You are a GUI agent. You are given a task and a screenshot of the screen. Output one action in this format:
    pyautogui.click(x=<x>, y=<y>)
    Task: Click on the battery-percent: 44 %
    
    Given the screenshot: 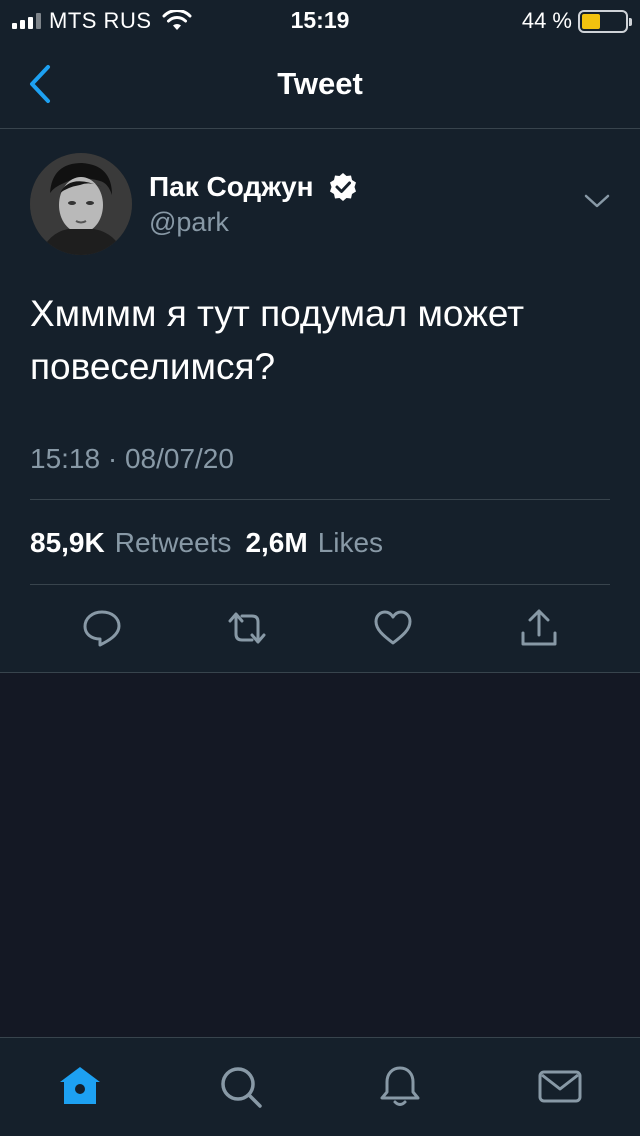 What is the action you would take?
    pyautogui.click(x=546, y=20)
    